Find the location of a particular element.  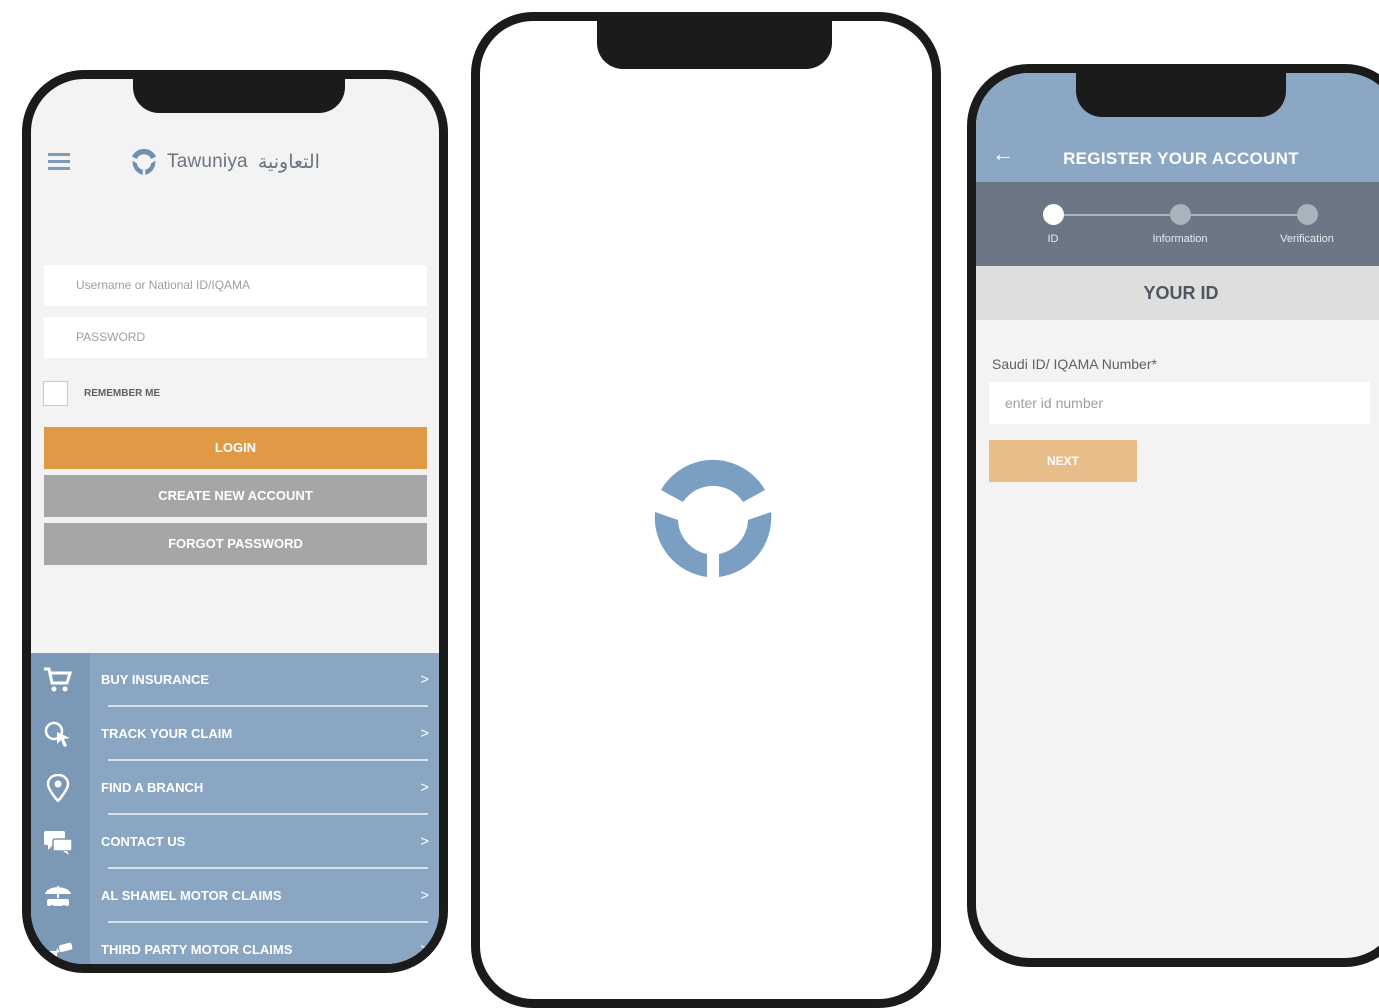

menu-item-third-party: THIRD PARTY MOTOR CLAIMS > is located at coordinates (235, 943).